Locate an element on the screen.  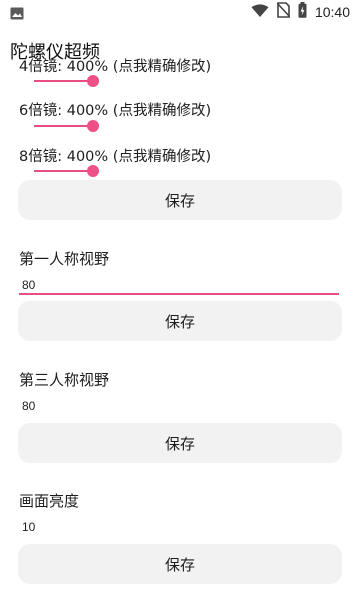
save-scopes-button: 保存 is located at coordinates (180, 200).